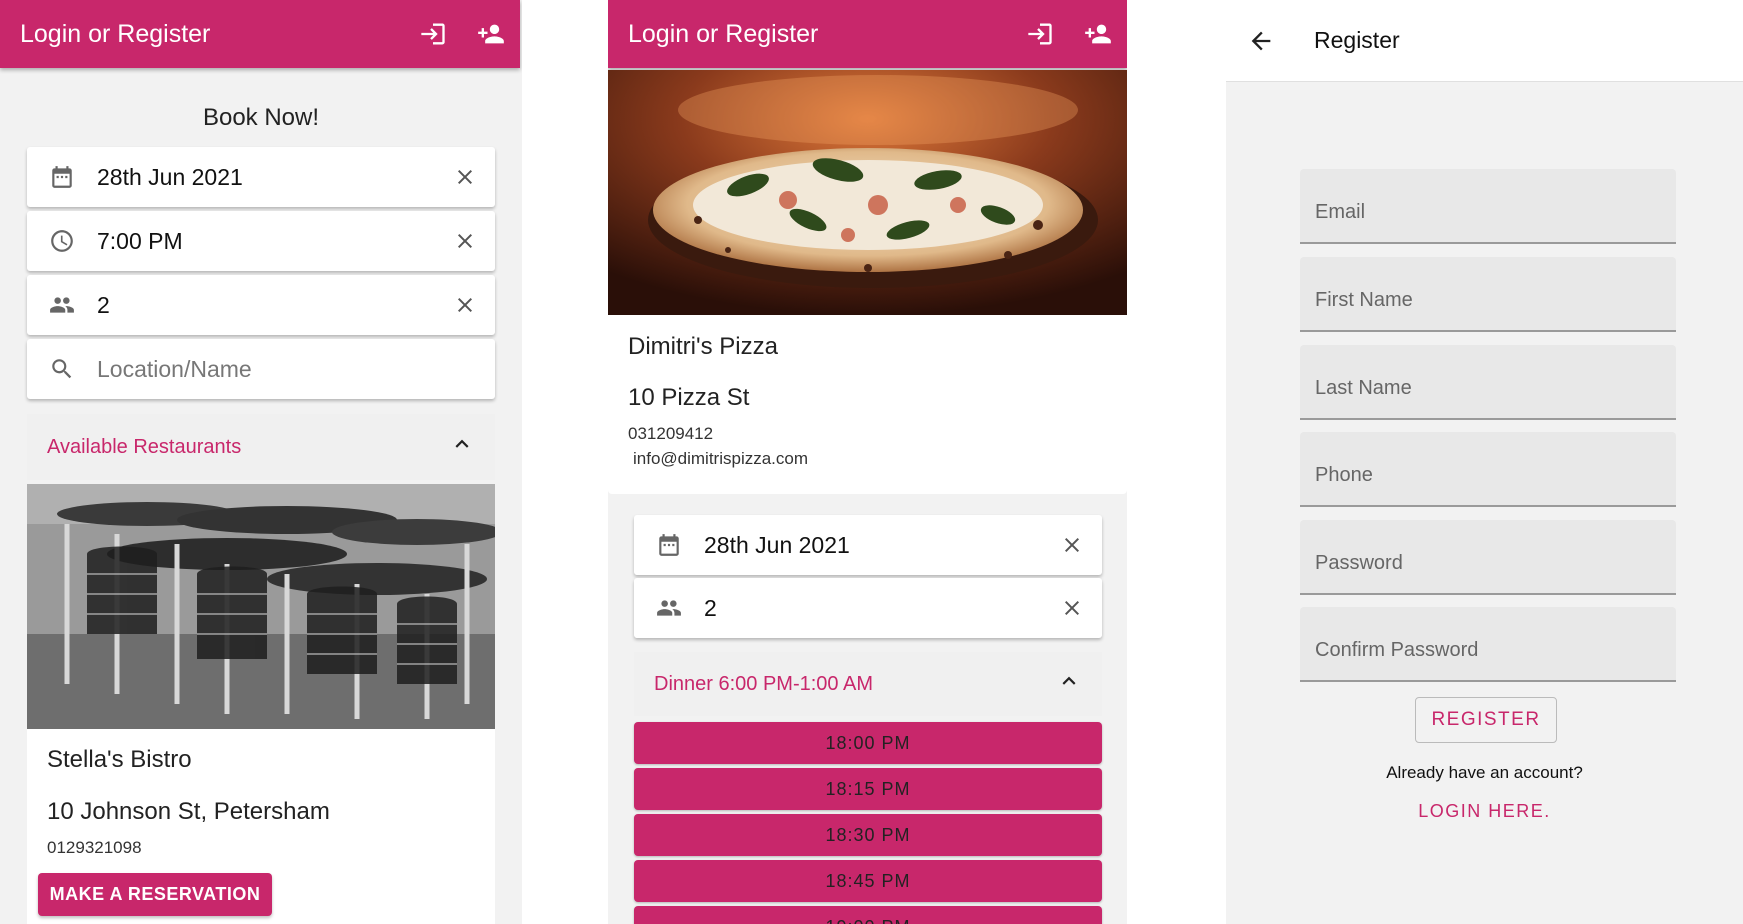 The height and width of the screenshot is (924, 1743). Describe the element at coordinates (721, 458) in the screenshot. I see `restaurant-email: info@dimitrispizza.com` at that location.